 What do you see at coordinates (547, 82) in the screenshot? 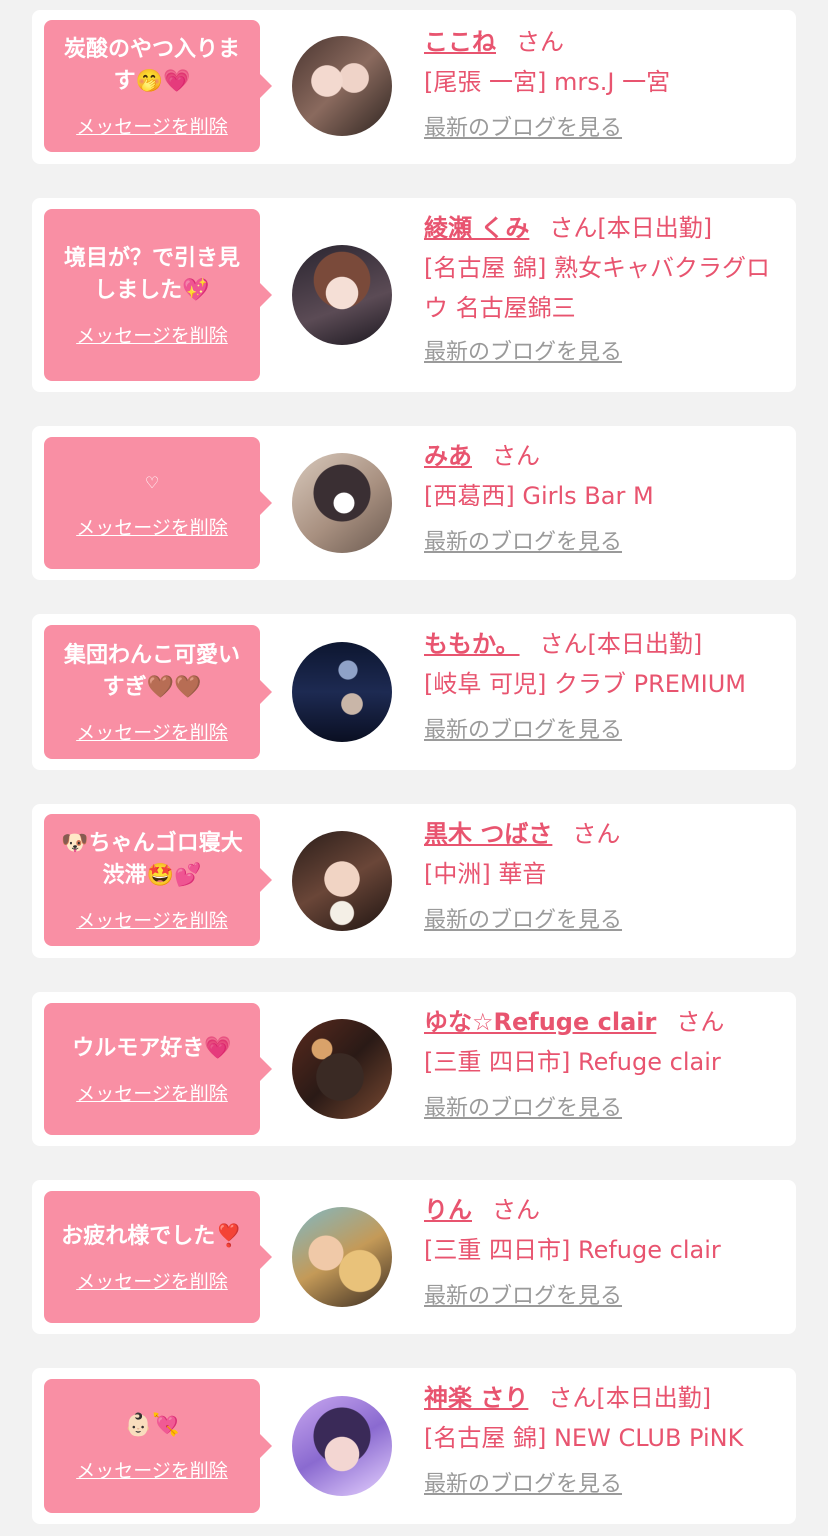
I see `shop-info: [尾張 一宮] mrs.J 一宮` at bounding box center [547, 82].